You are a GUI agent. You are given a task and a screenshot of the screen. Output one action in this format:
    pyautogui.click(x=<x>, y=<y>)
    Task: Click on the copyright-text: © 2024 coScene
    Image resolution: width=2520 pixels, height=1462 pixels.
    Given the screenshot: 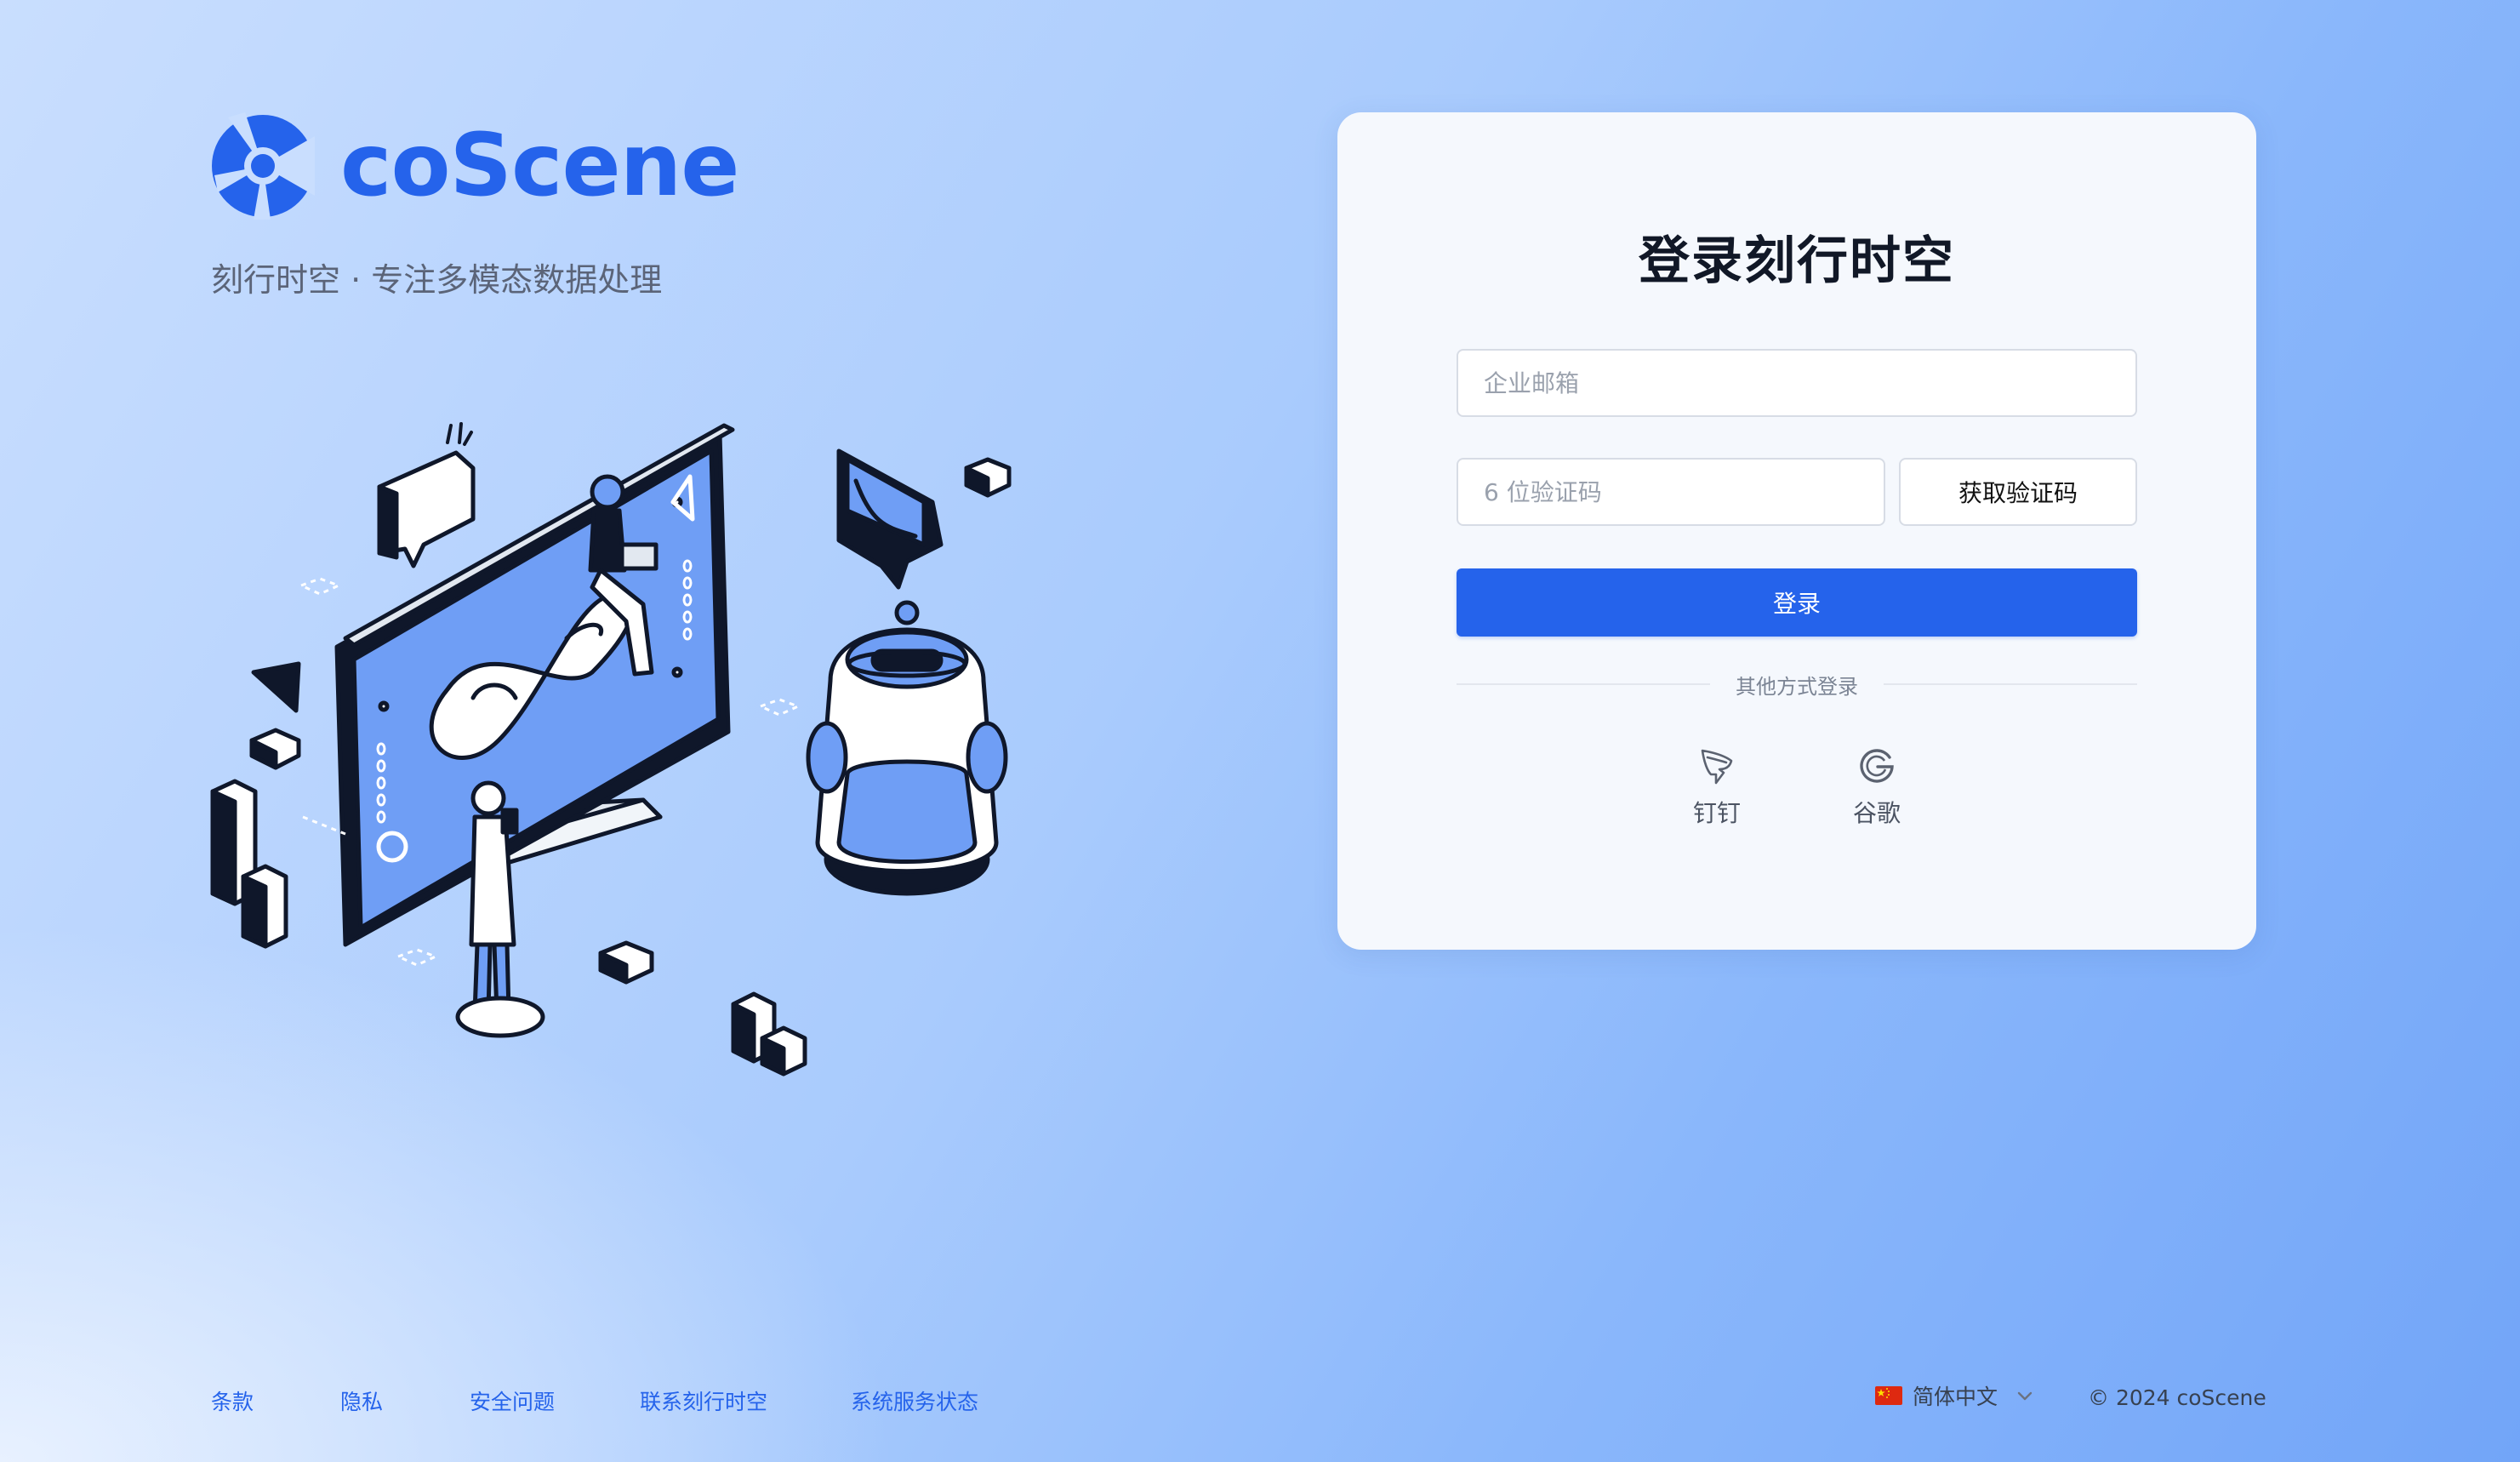 What is the action you would take?
    pyautogui.click(x=2177, y=1397)
    